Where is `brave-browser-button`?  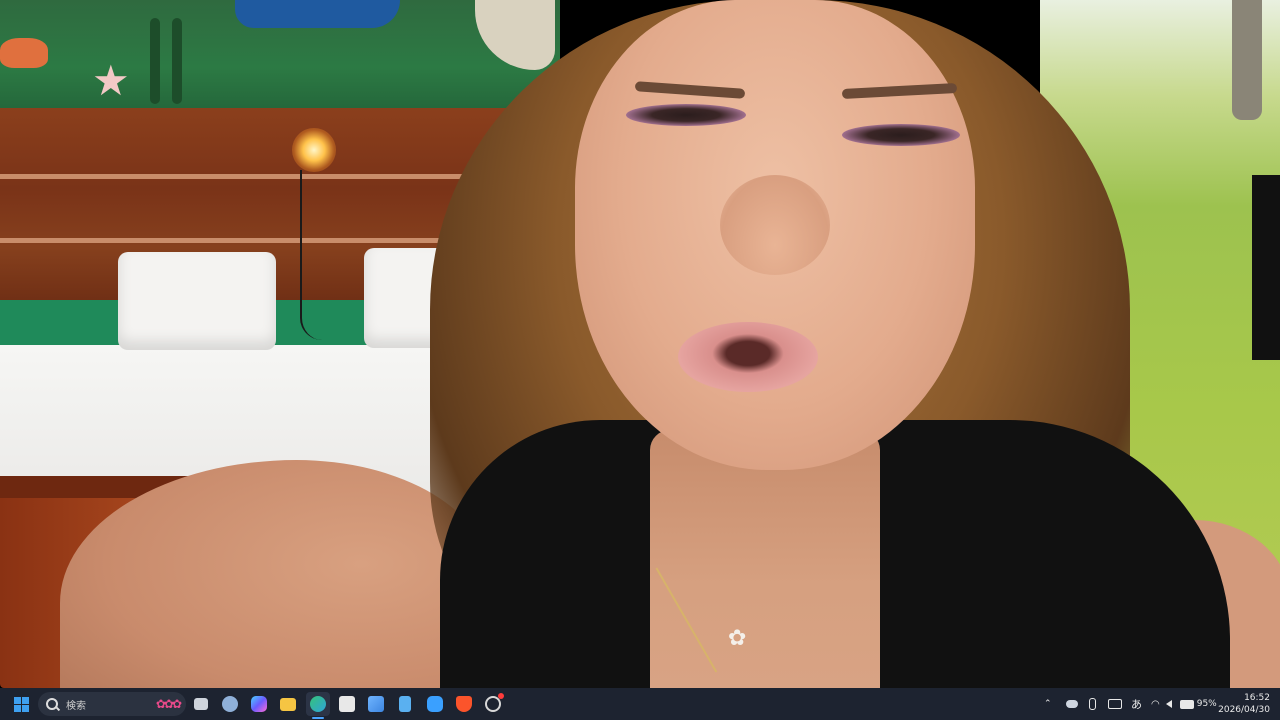 brave-browser-button is located at coordinates (464, 704).